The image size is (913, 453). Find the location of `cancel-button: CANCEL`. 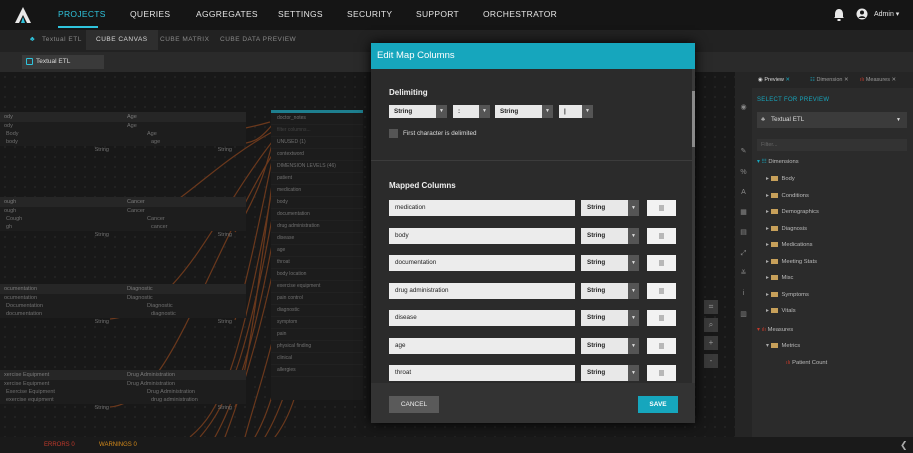

cancel-button: CANCEL is located at coordinates (414, 404).